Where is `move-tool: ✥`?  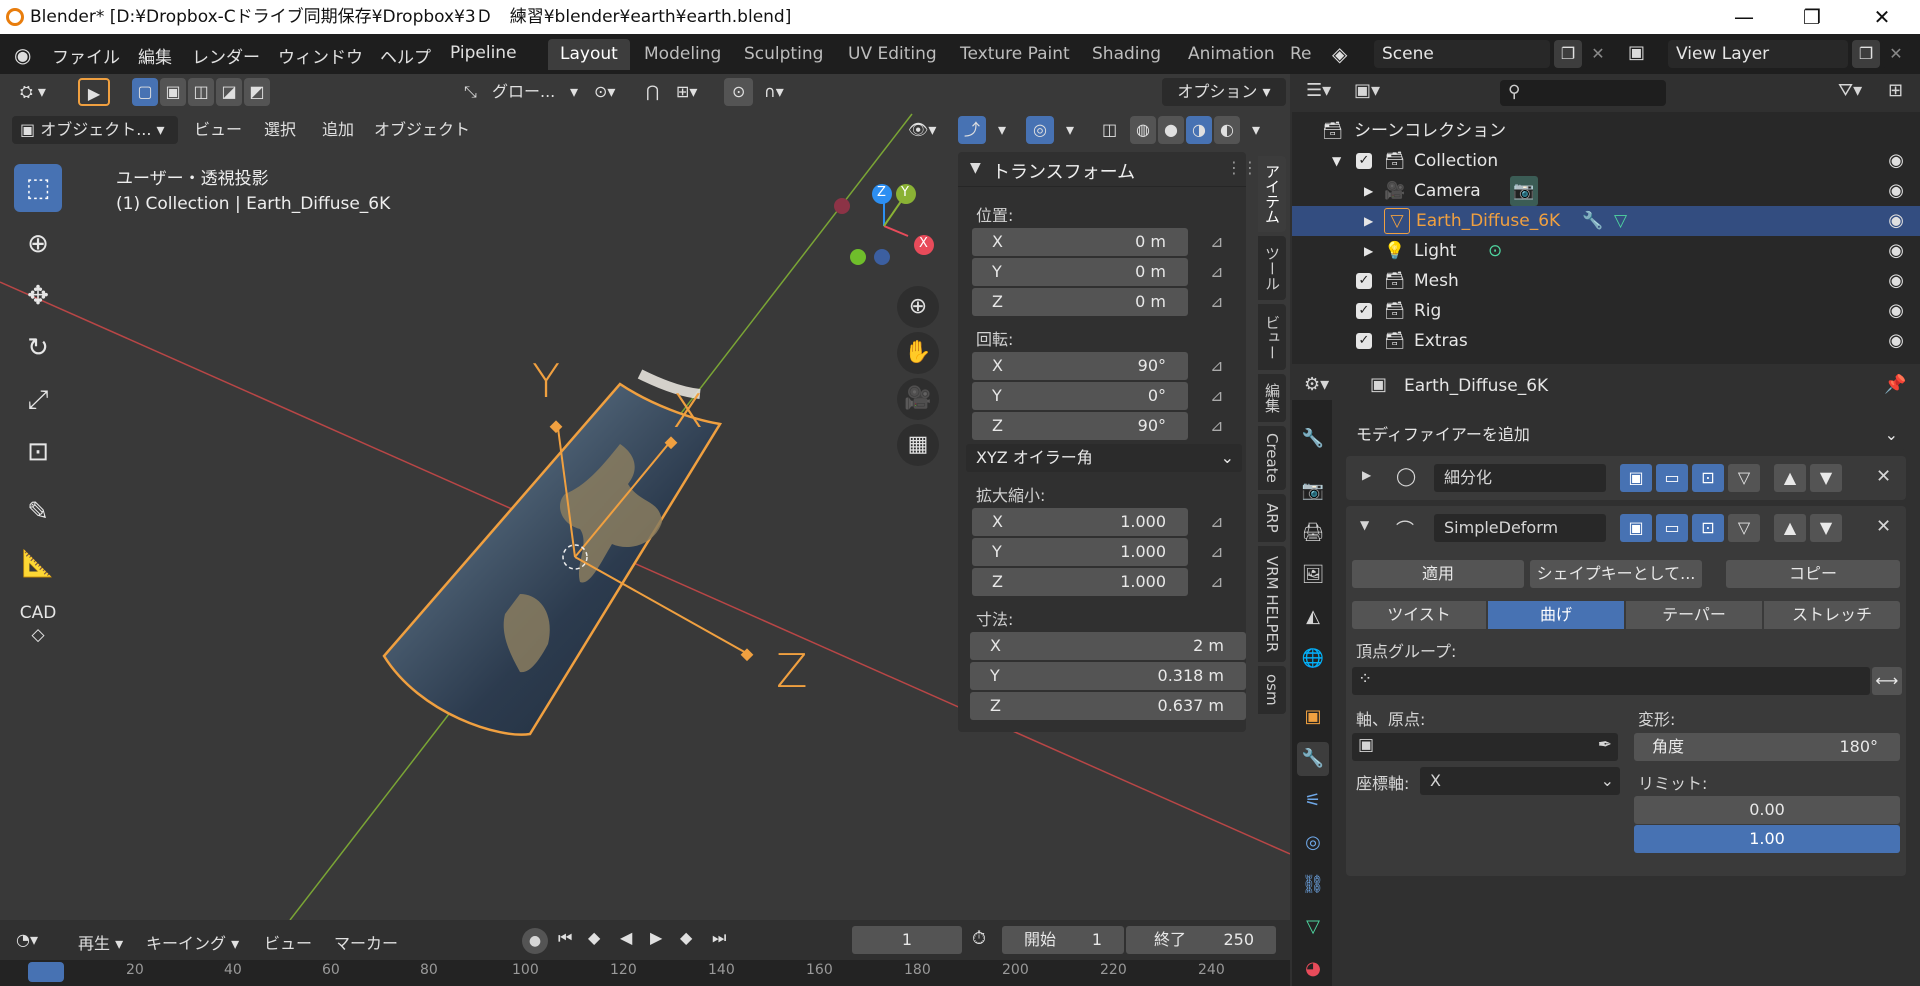
move-tool: ✥ is located at coordinates (38, 296).